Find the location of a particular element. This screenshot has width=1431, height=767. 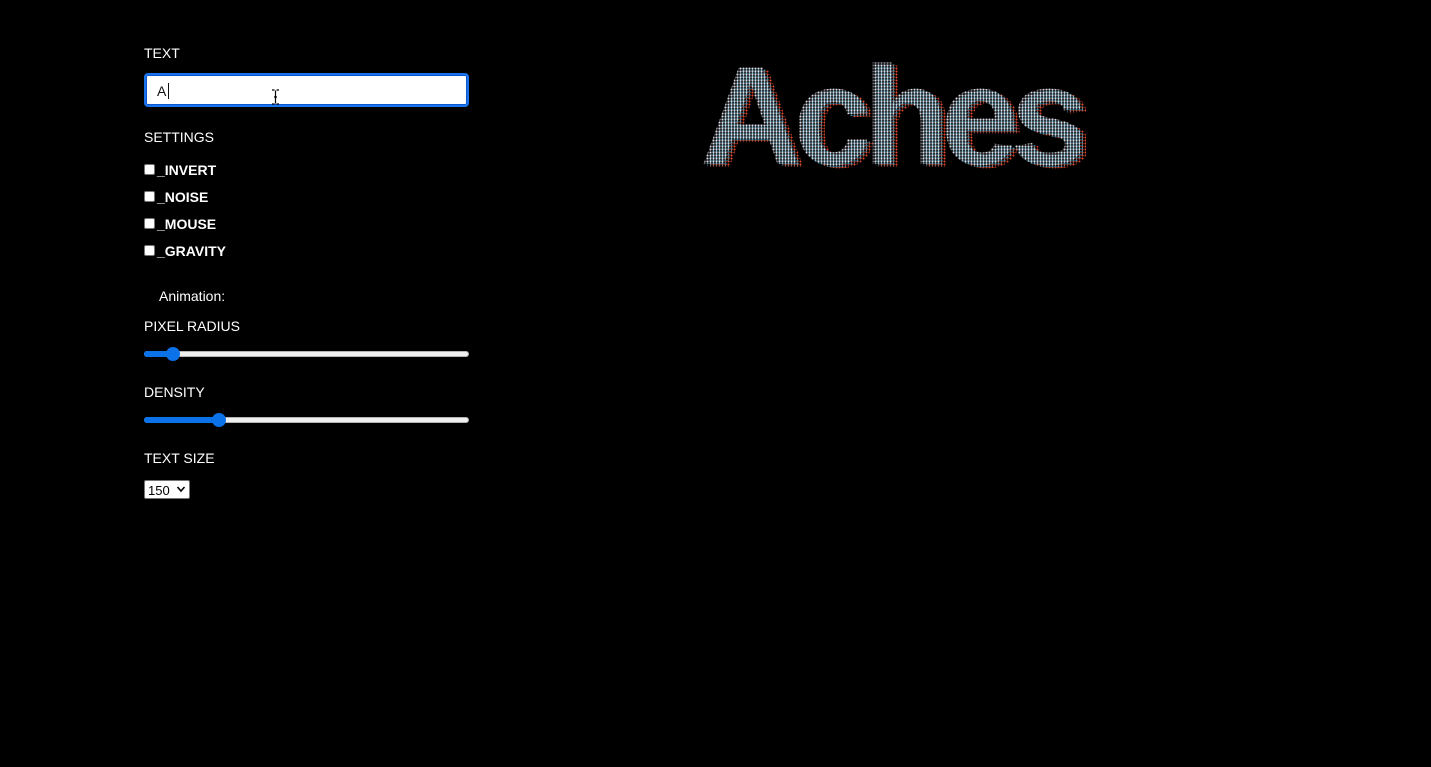

mouse-checkbox-label: _MOUSE is located at coordinates (187, 224).